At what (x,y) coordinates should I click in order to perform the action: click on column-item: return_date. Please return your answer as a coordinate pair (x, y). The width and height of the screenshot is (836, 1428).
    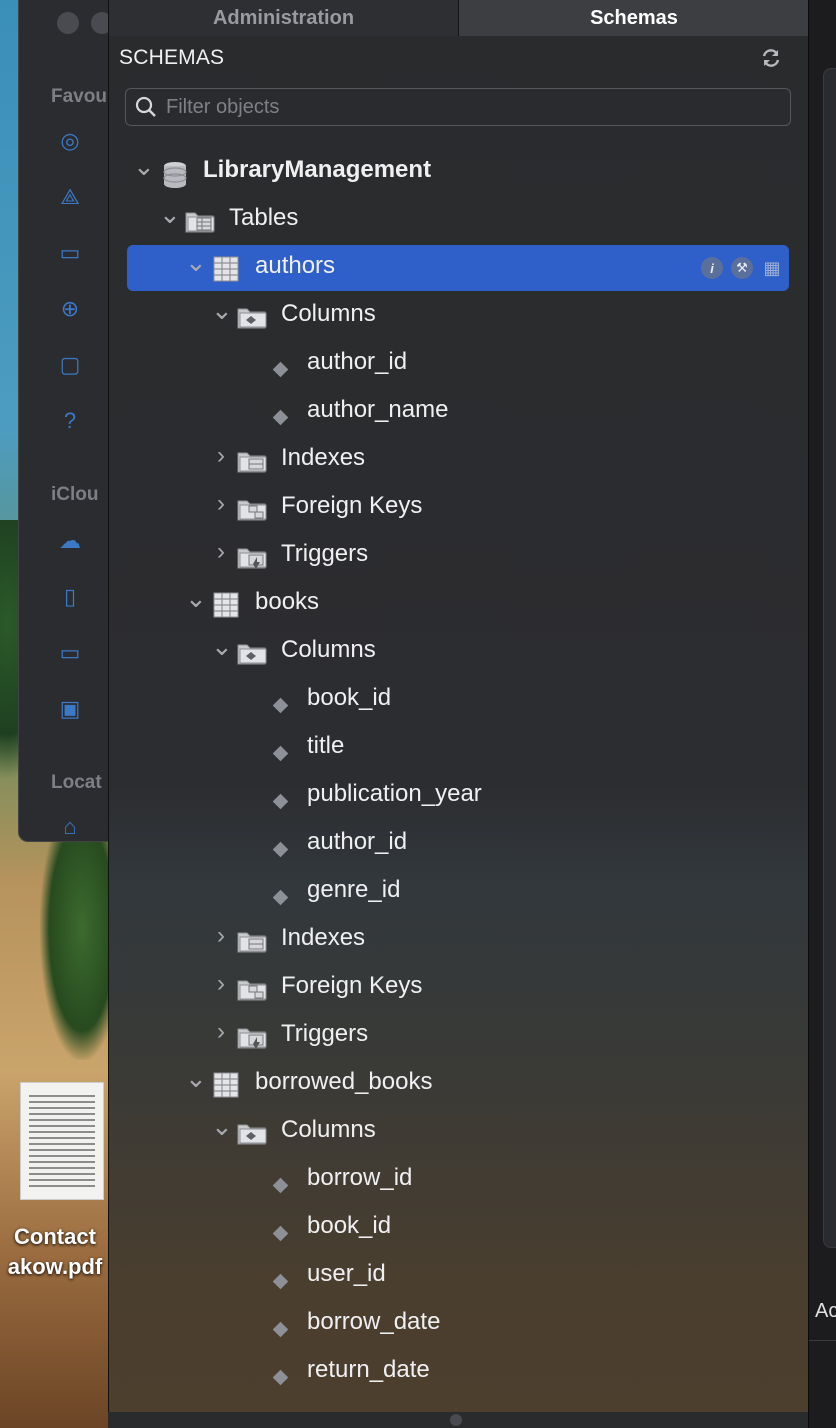
    Looking at the image, I should click on (459, 1372).